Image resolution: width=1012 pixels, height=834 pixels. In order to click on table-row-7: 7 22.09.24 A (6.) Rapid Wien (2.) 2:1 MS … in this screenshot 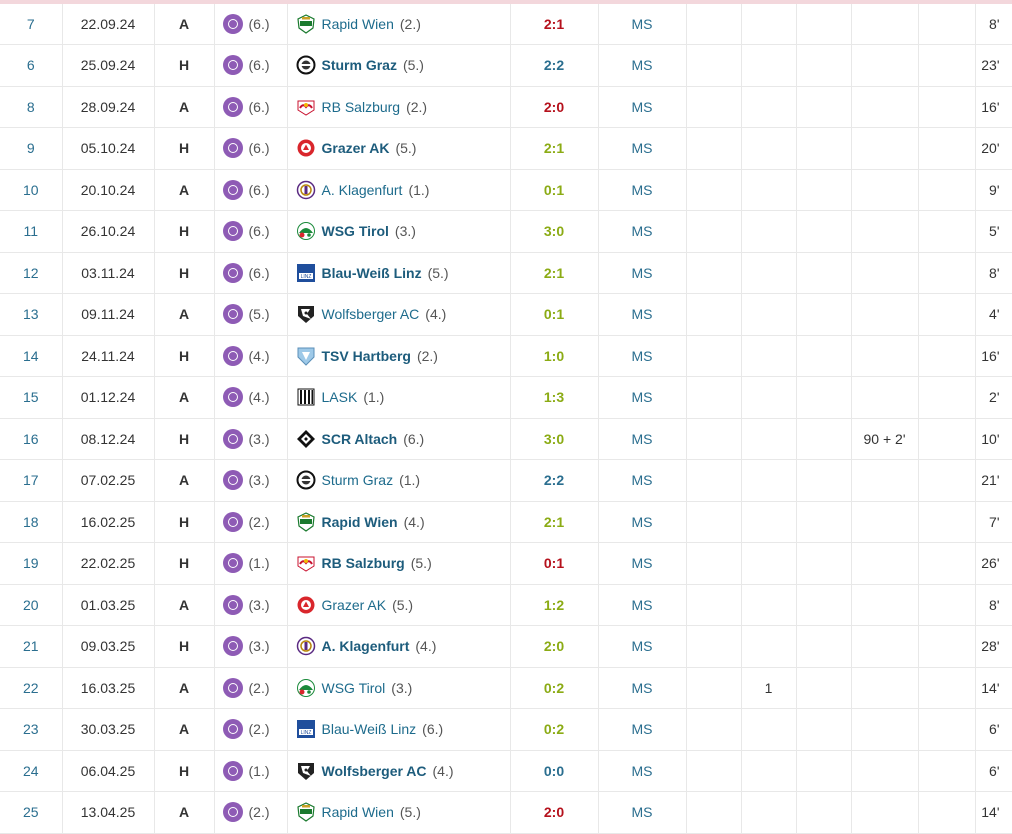, I will do `click(506, 24)`.